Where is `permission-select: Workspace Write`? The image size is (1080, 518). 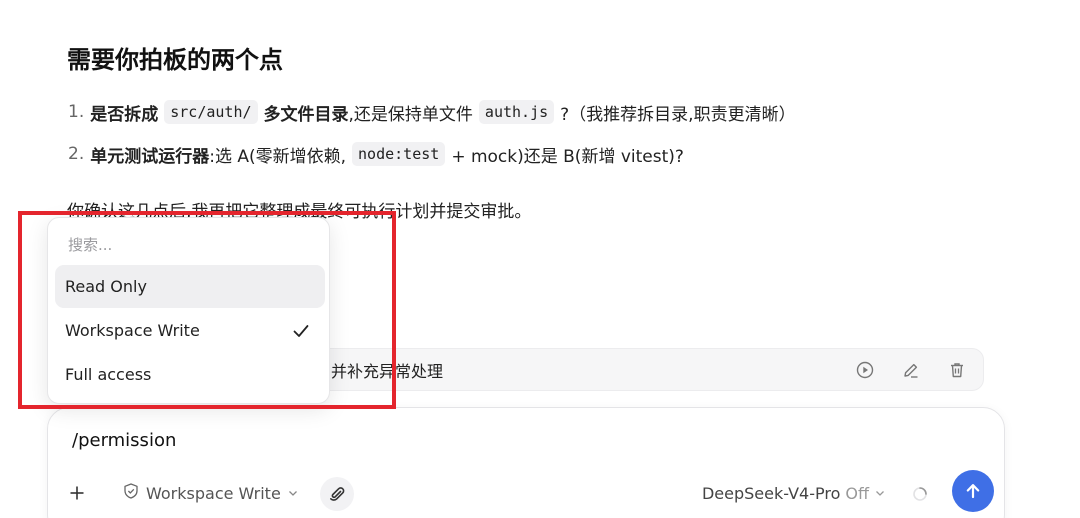 permission-select: Workspace Write is located at coordinates (210, 493).